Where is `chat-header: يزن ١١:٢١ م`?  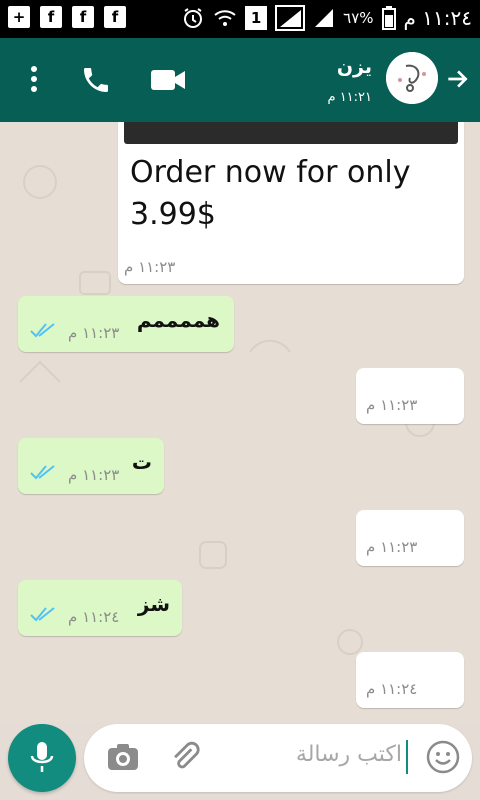
chat-header: يزن ١١:٢١ م is located at coordinates (240, 80).